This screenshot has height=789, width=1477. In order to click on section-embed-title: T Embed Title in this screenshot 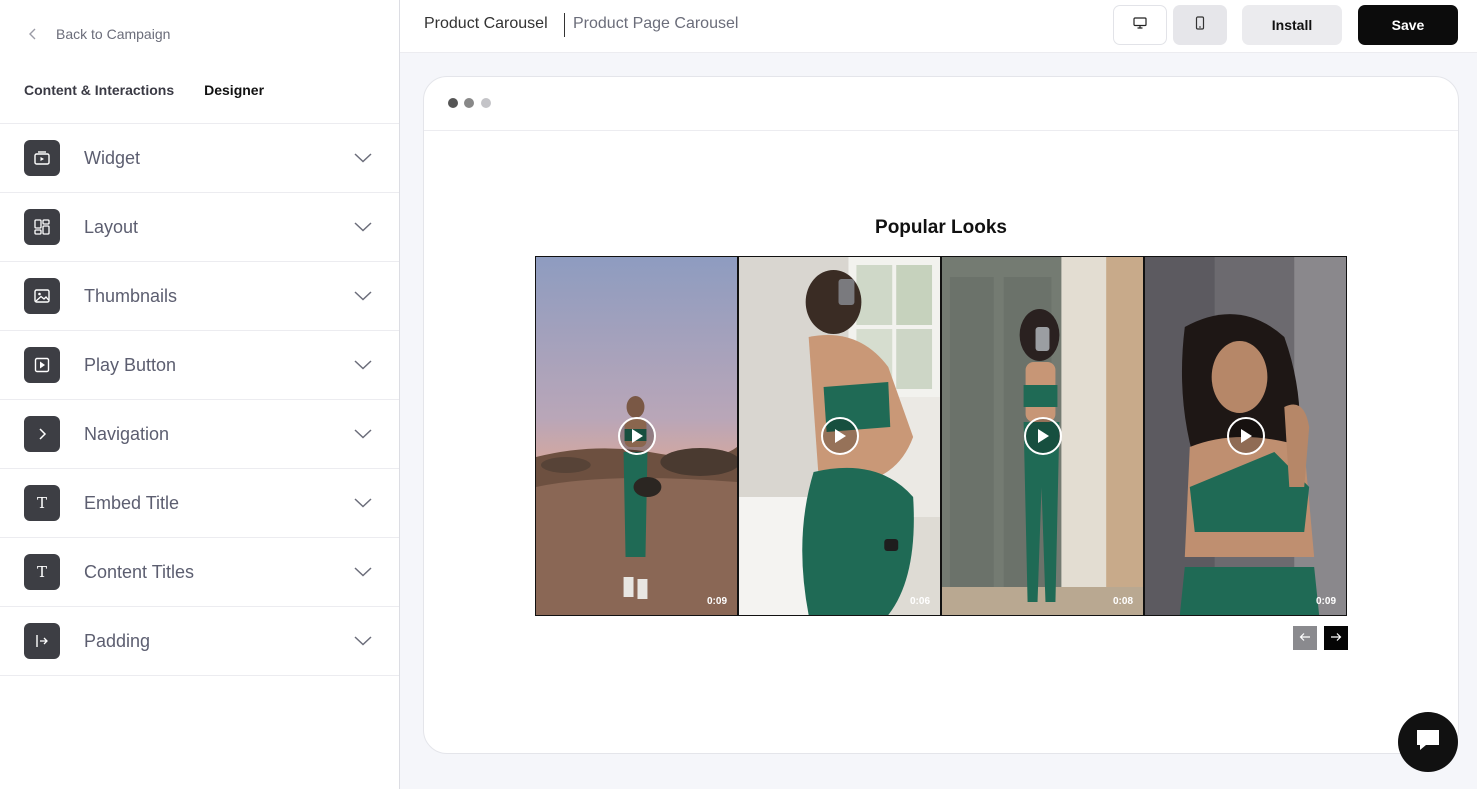, I will do `click(199, 503)`.